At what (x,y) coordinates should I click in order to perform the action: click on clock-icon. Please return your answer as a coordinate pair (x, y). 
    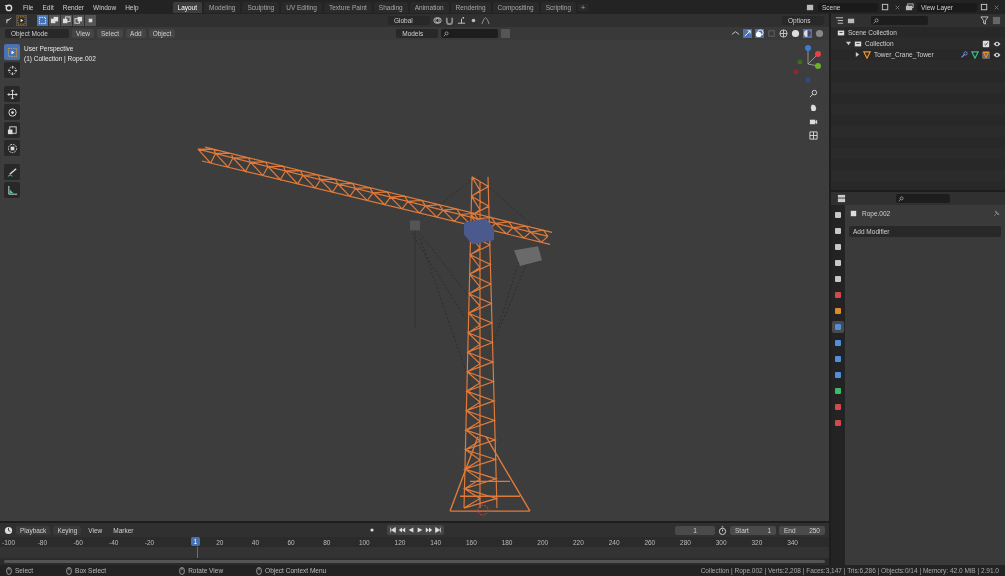
    Looking at the image, I should click on (8, 530).